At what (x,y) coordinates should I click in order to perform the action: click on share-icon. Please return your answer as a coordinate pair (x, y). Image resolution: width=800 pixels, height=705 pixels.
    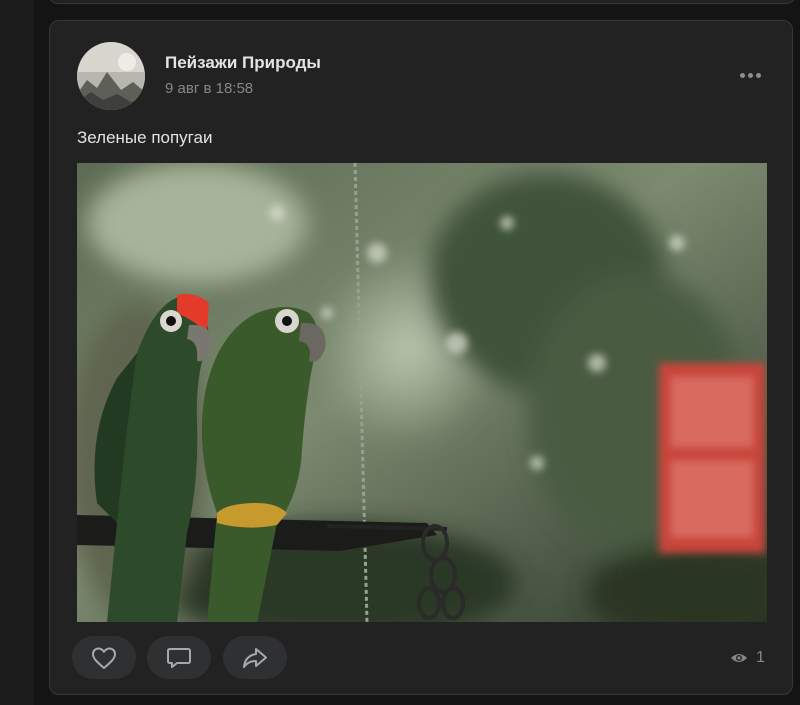
    Looking at the image, I should click on (255, 657).